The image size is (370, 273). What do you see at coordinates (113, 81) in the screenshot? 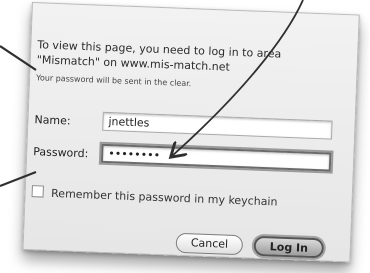
I see `cleartext-warning: Your password will be sent in the clear.` at bounding box center [113, 81].